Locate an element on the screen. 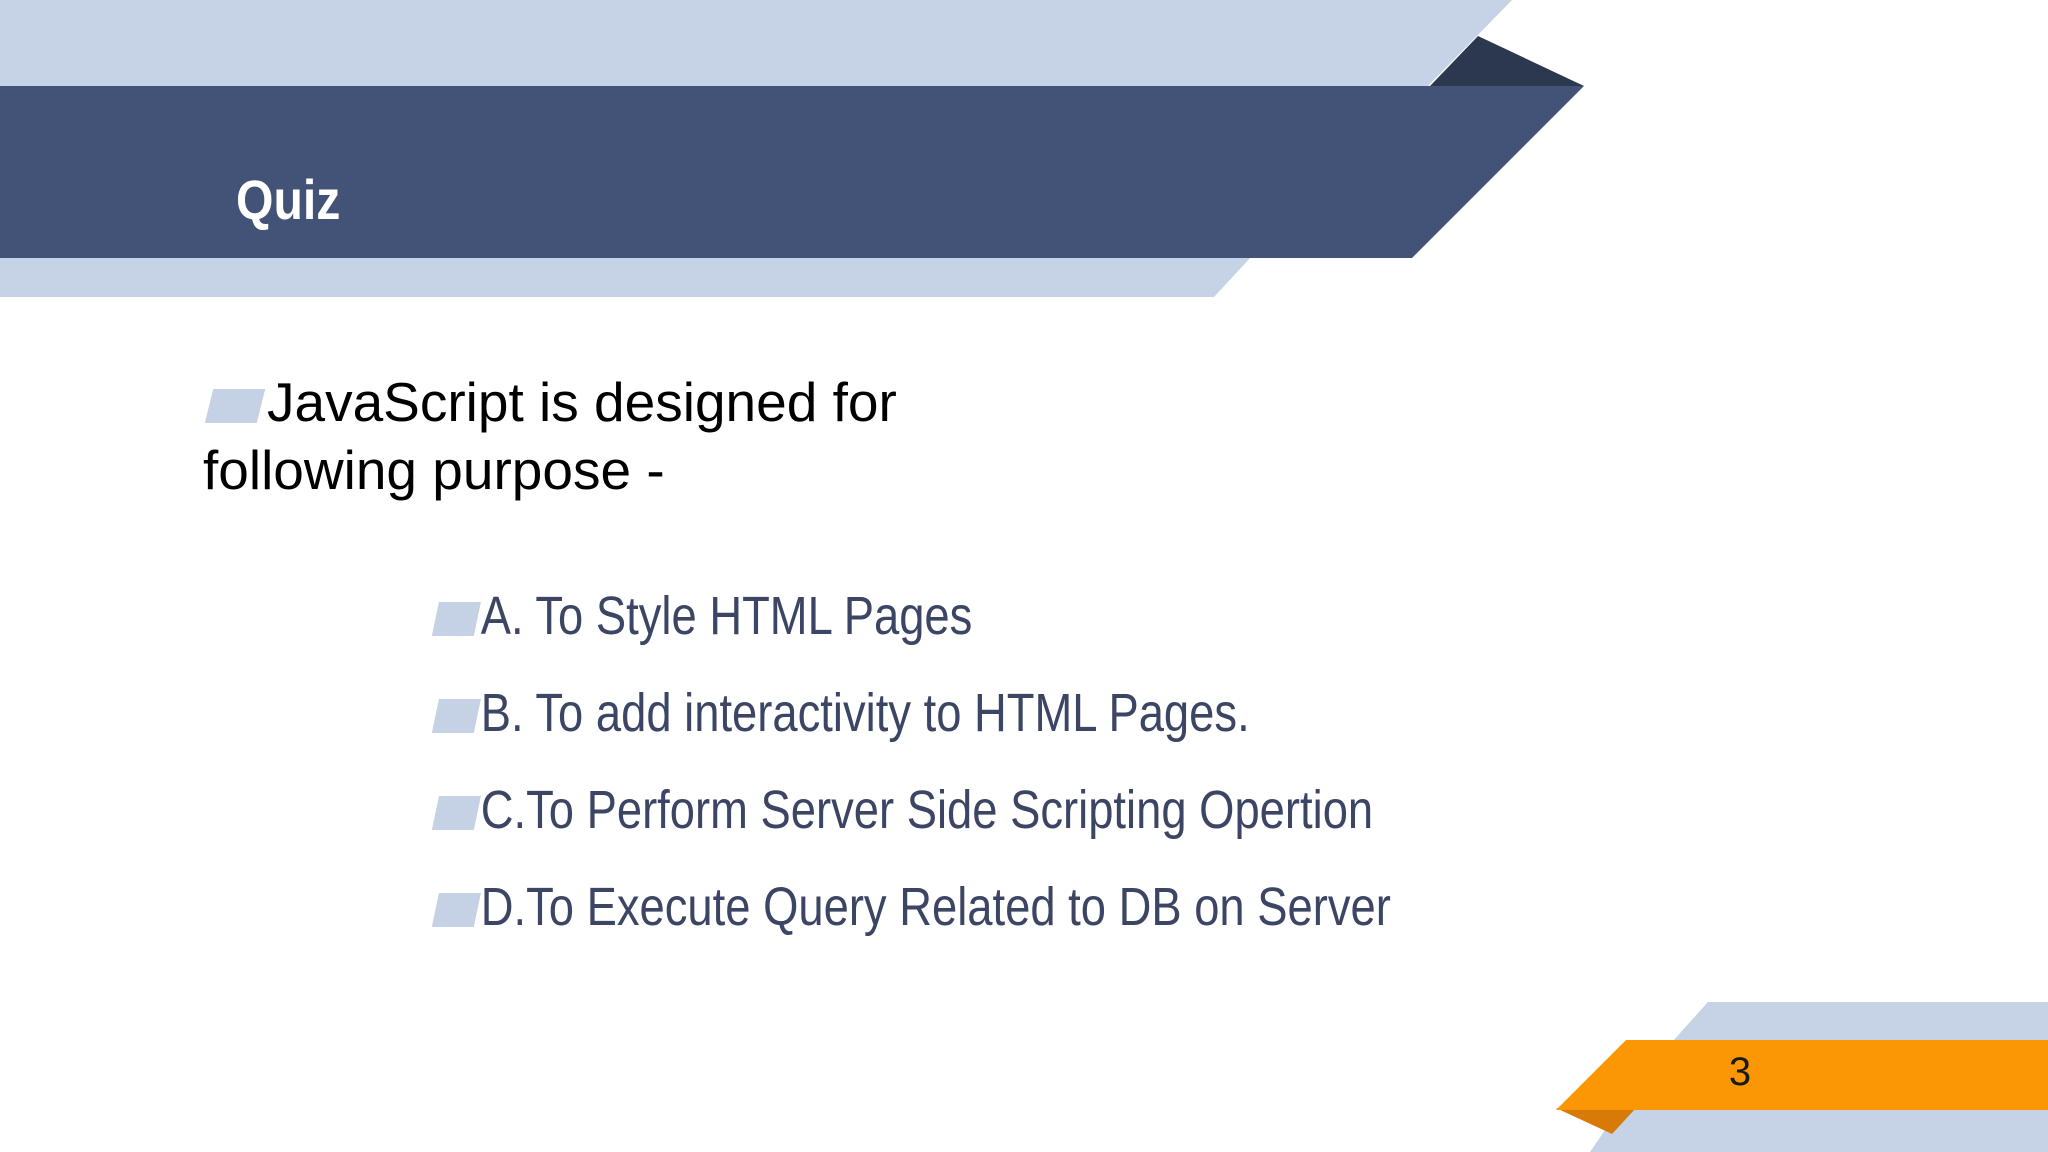 Image resolution: width=2048 pixels, height=1152 pixels. footer-light-band-bottom is located at coordinates (1819, 1130).